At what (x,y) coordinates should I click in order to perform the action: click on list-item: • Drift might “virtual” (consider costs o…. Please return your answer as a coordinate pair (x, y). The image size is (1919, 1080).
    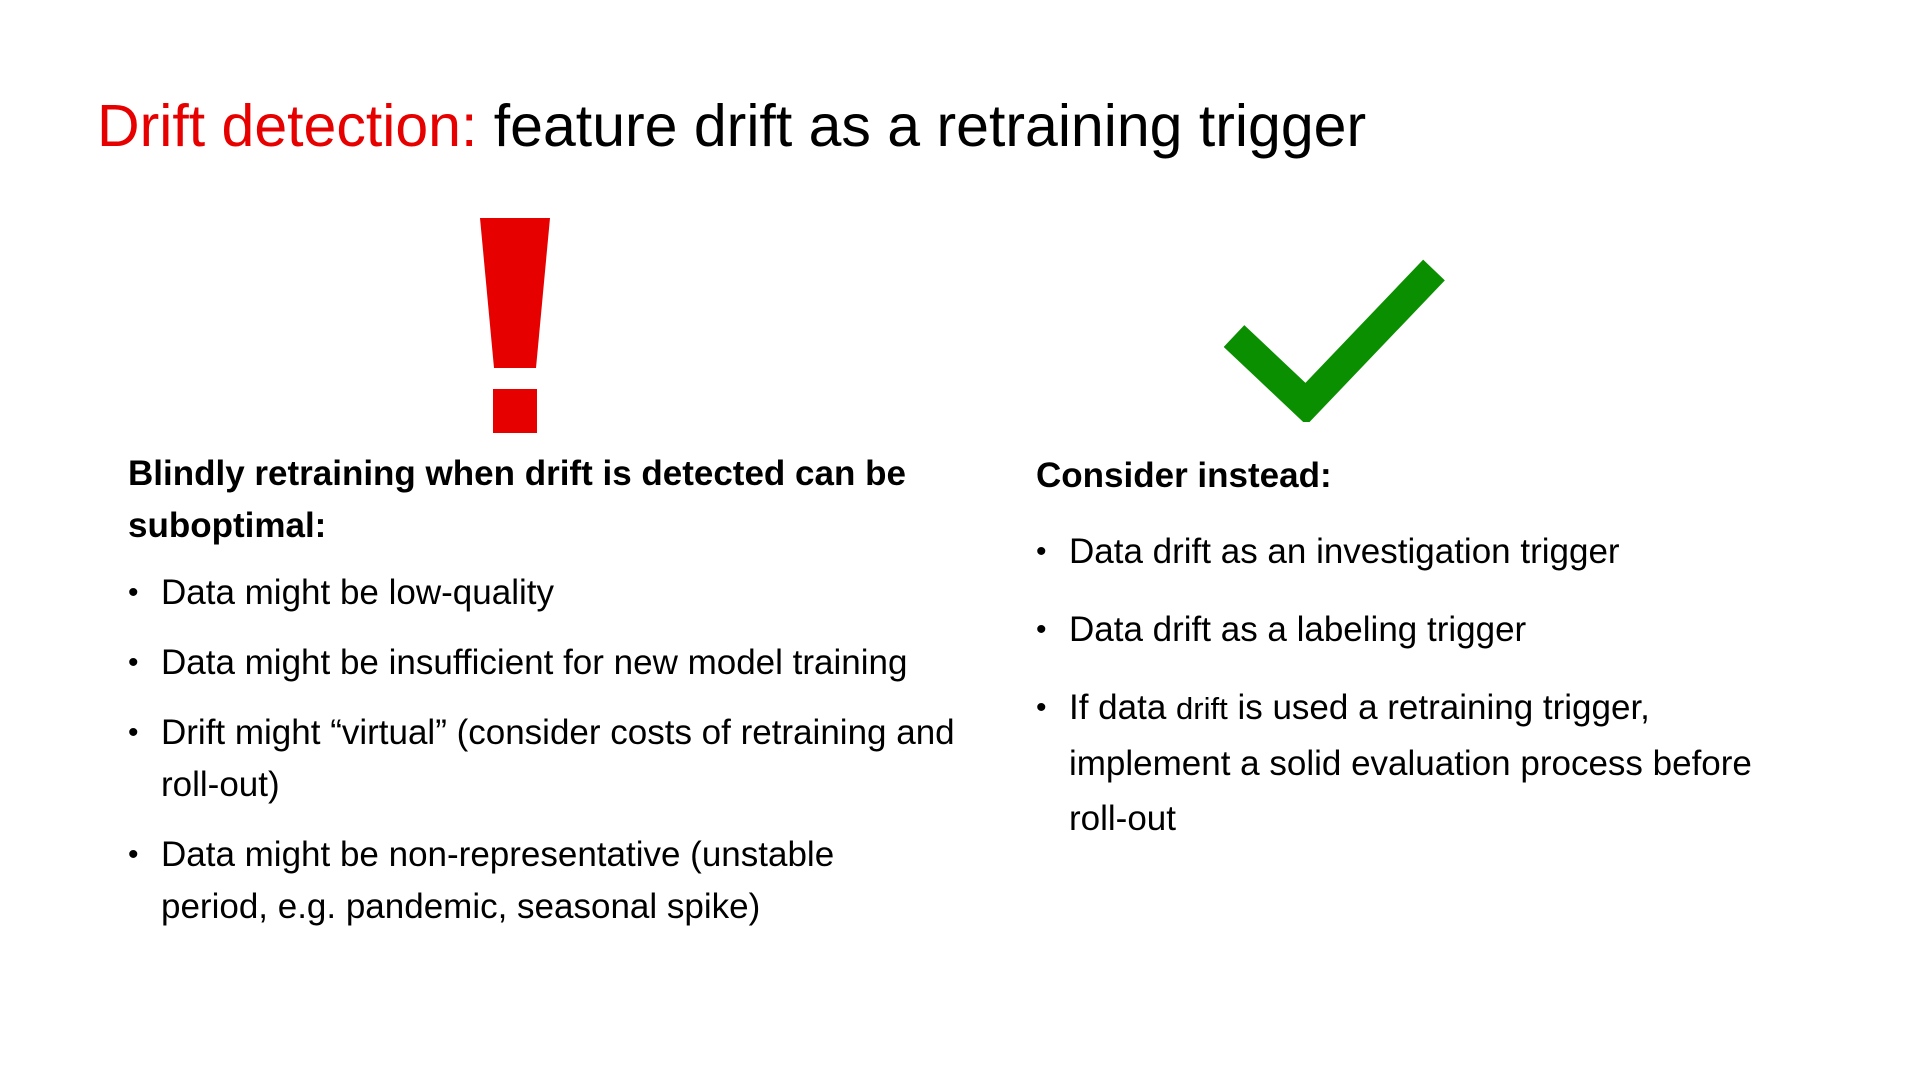
    Looking at the image, I should click on (544, 759).